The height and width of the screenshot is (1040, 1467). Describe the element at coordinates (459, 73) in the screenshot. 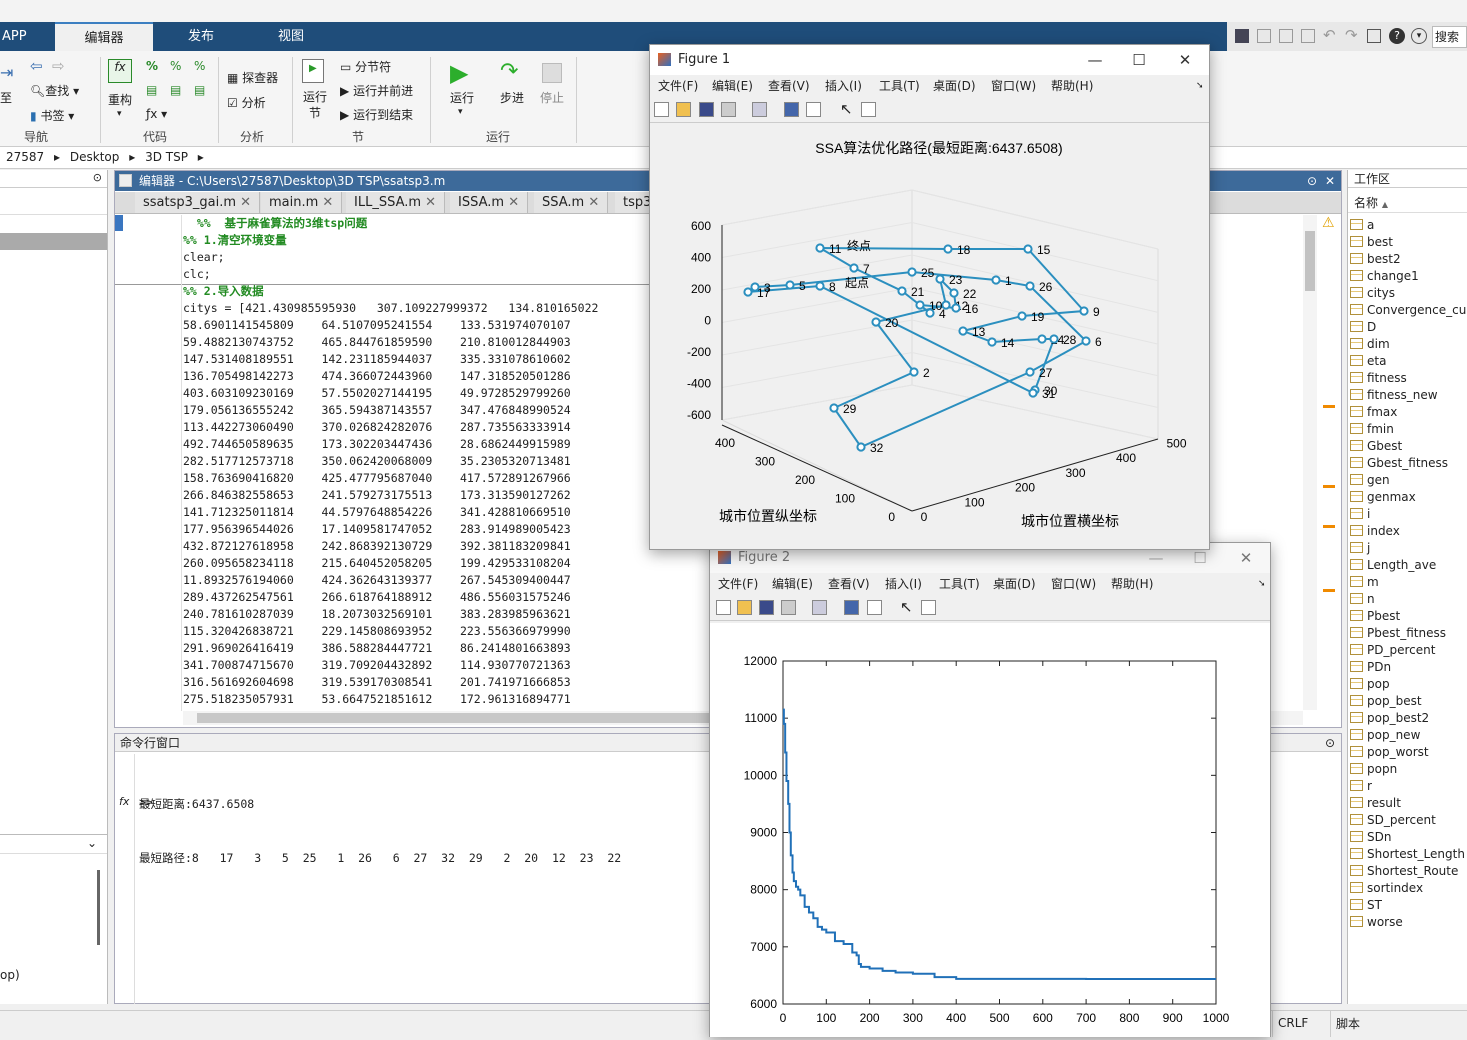

I see `run-icon: ▶` at that location.